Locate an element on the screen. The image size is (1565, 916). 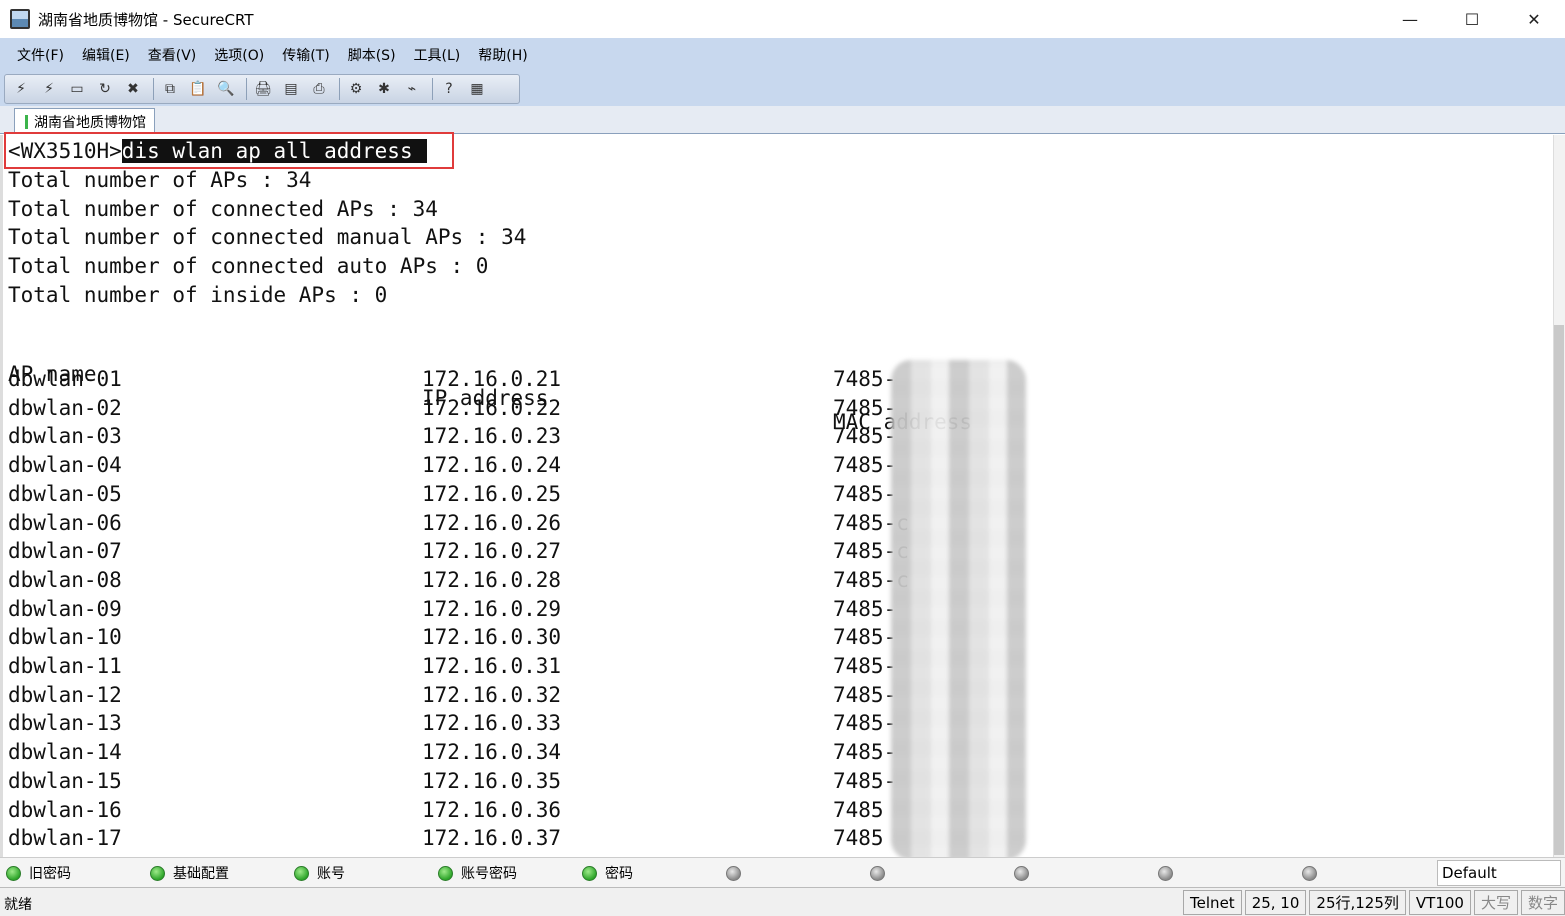
ap-name-cell: dbwlan-17 is located at coordinates (65, 838).